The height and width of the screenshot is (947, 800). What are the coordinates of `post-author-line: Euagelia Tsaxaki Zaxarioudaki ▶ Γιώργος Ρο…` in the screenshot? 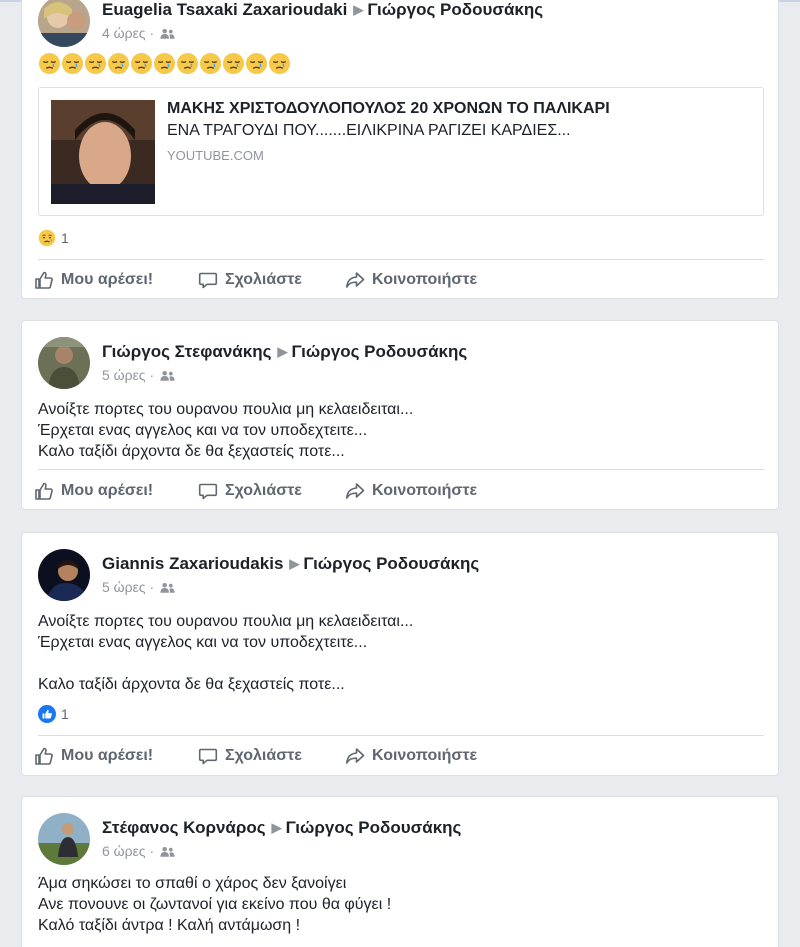 It's located at (322, 10).